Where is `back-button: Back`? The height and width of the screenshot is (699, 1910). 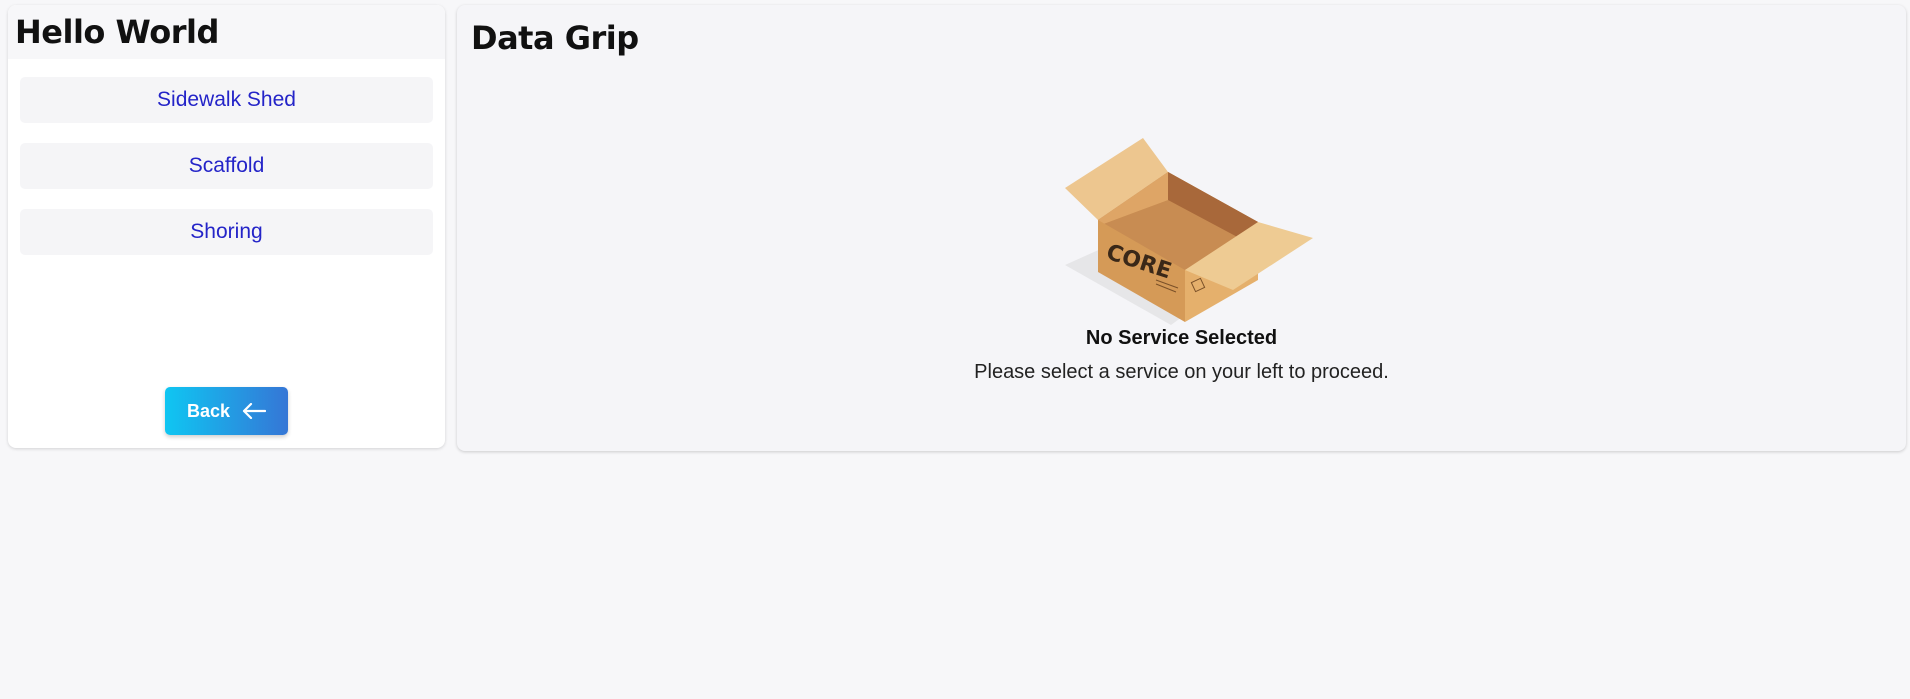
back-button: Back is located at coordinates (226, 411).